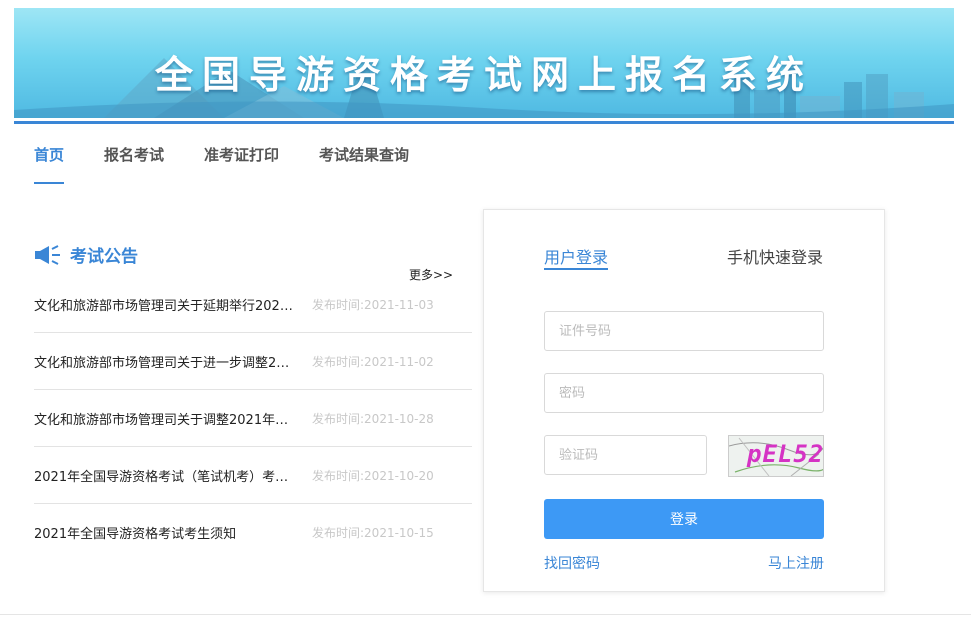  I want to click on notice-item-date: 发布时间:2021-11-03, so click(373, 305).